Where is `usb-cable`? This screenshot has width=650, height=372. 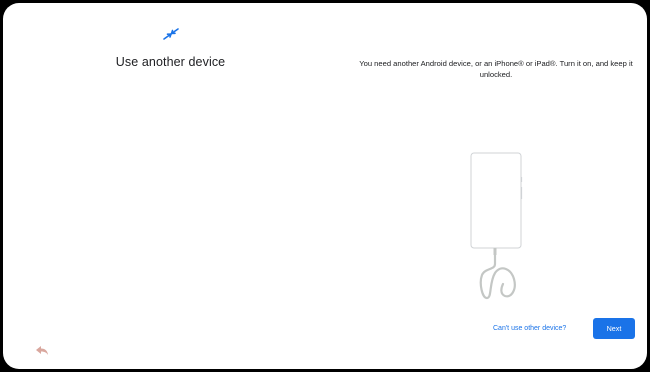
usb-cable is located at coordinates (497, 276).